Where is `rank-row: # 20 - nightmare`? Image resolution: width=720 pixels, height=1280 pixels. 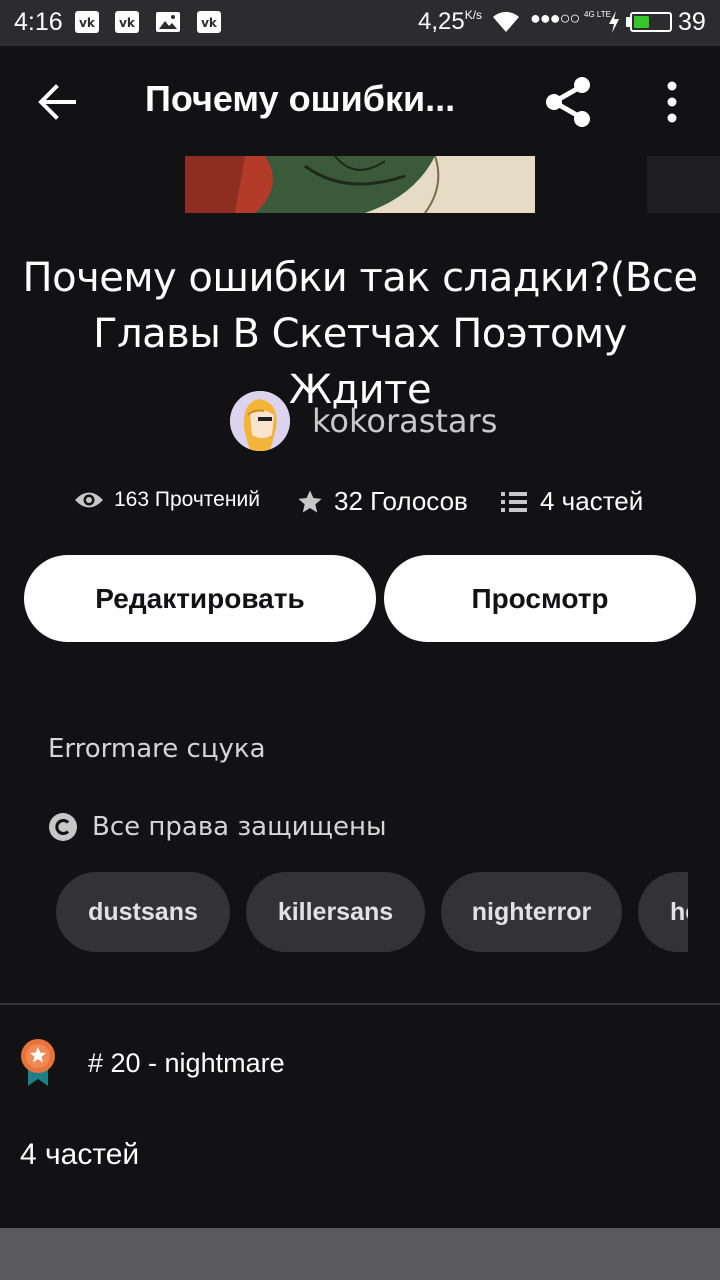 rank-row: # 20 - nightmare is located at coordinates (151, 1063).